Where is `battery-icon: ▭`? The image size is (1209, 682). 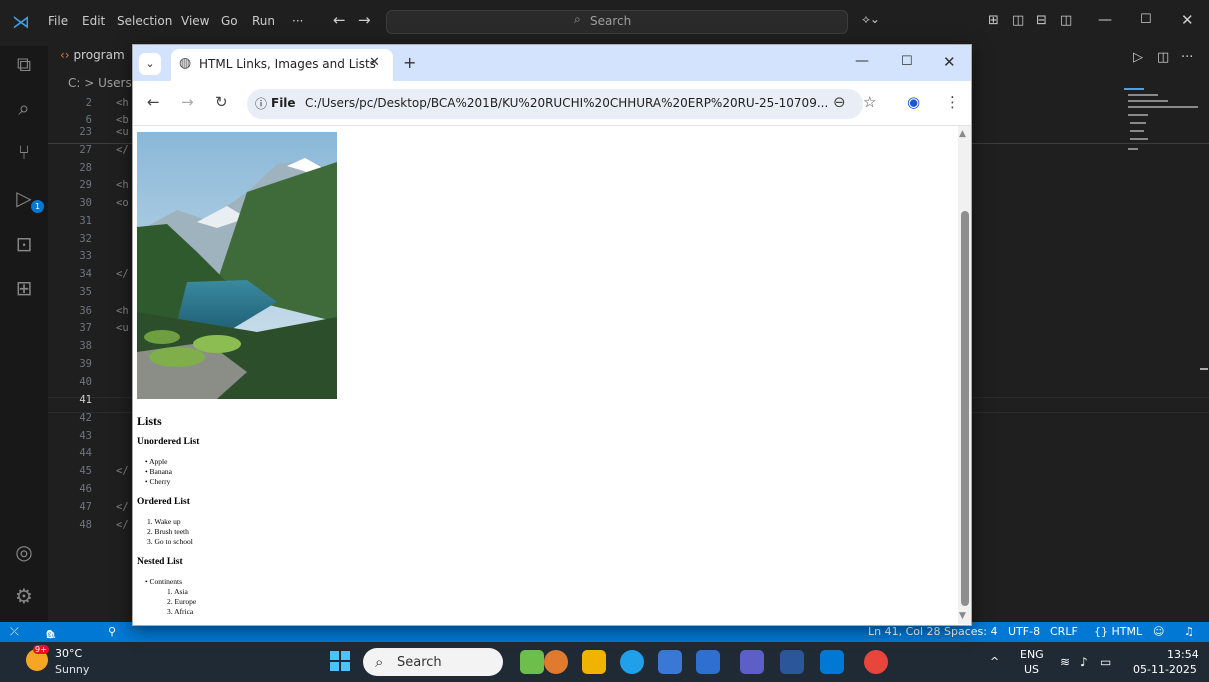 battery-icon: ▭ is located at coordinates (1105, 662).